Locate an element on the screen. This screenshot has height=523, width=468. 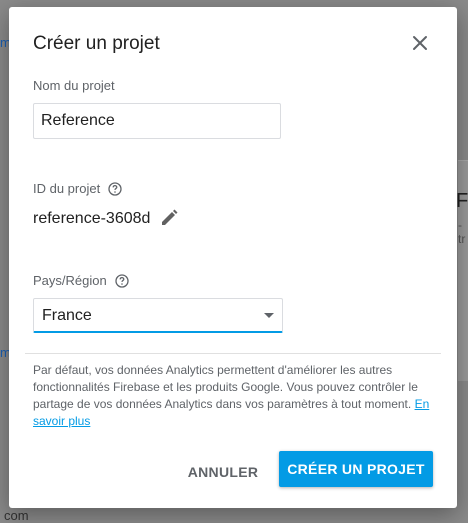
background-domain-text: com is located at coordinates (16, 515).